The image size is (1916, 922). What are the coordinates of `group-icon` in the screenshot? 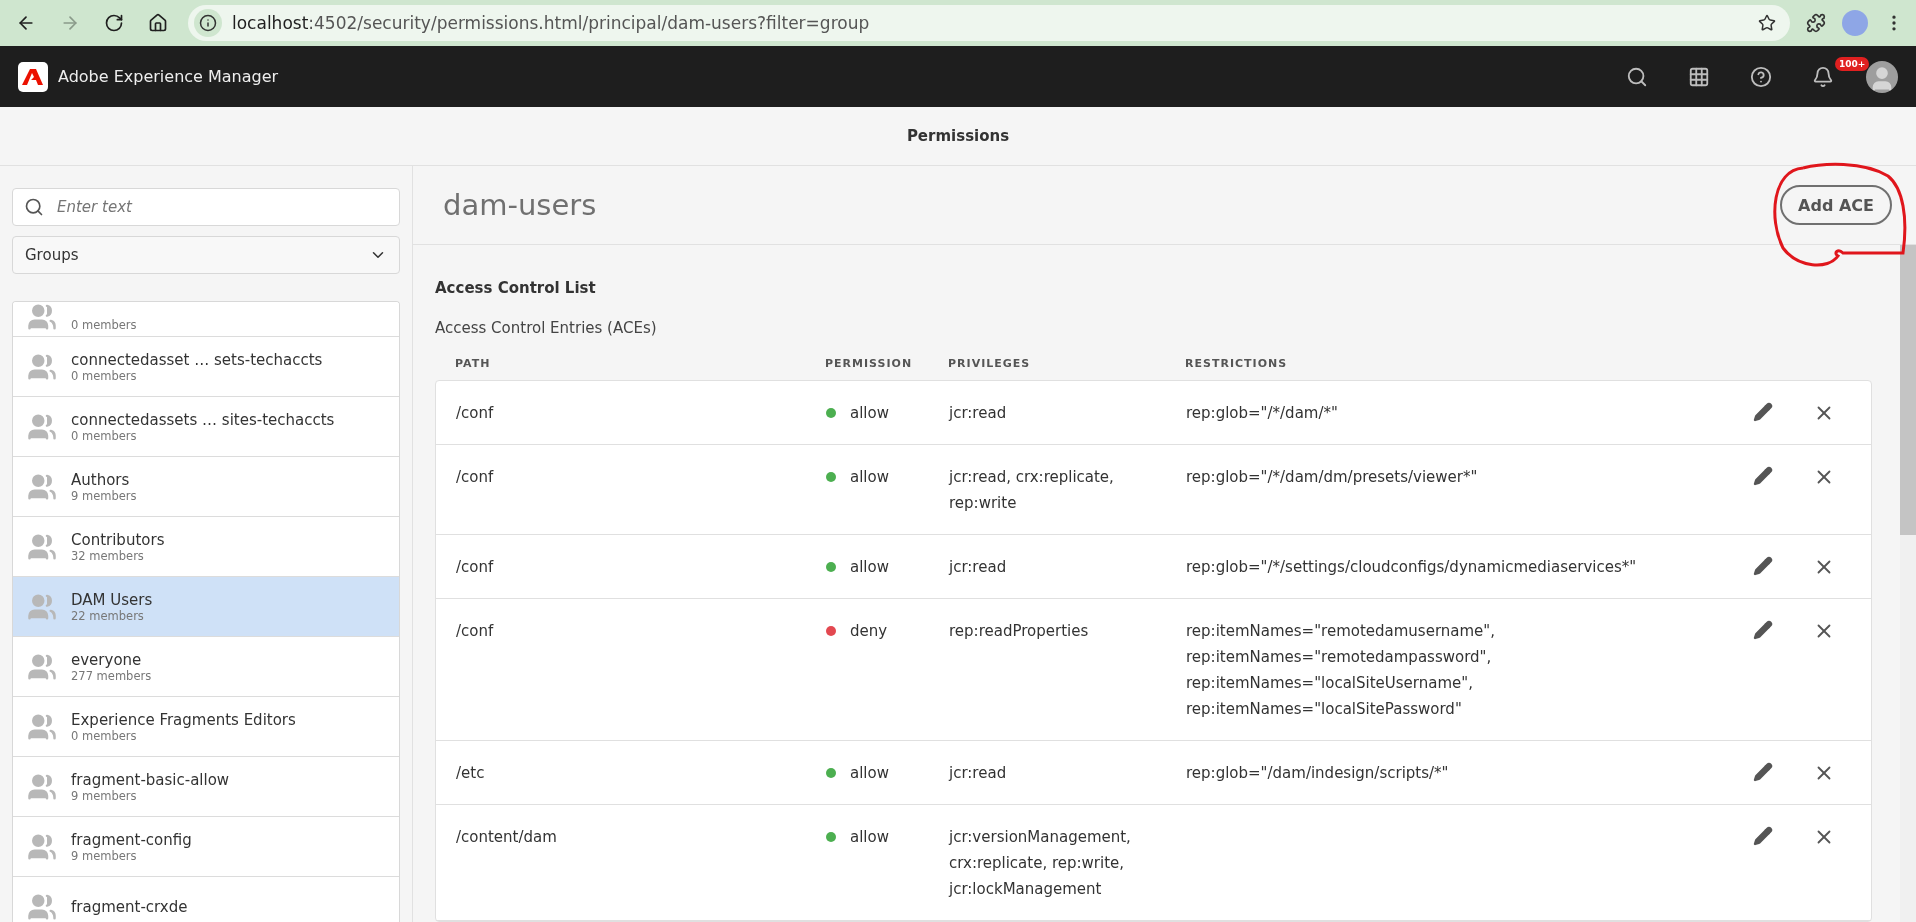 It's located at (42, 317).